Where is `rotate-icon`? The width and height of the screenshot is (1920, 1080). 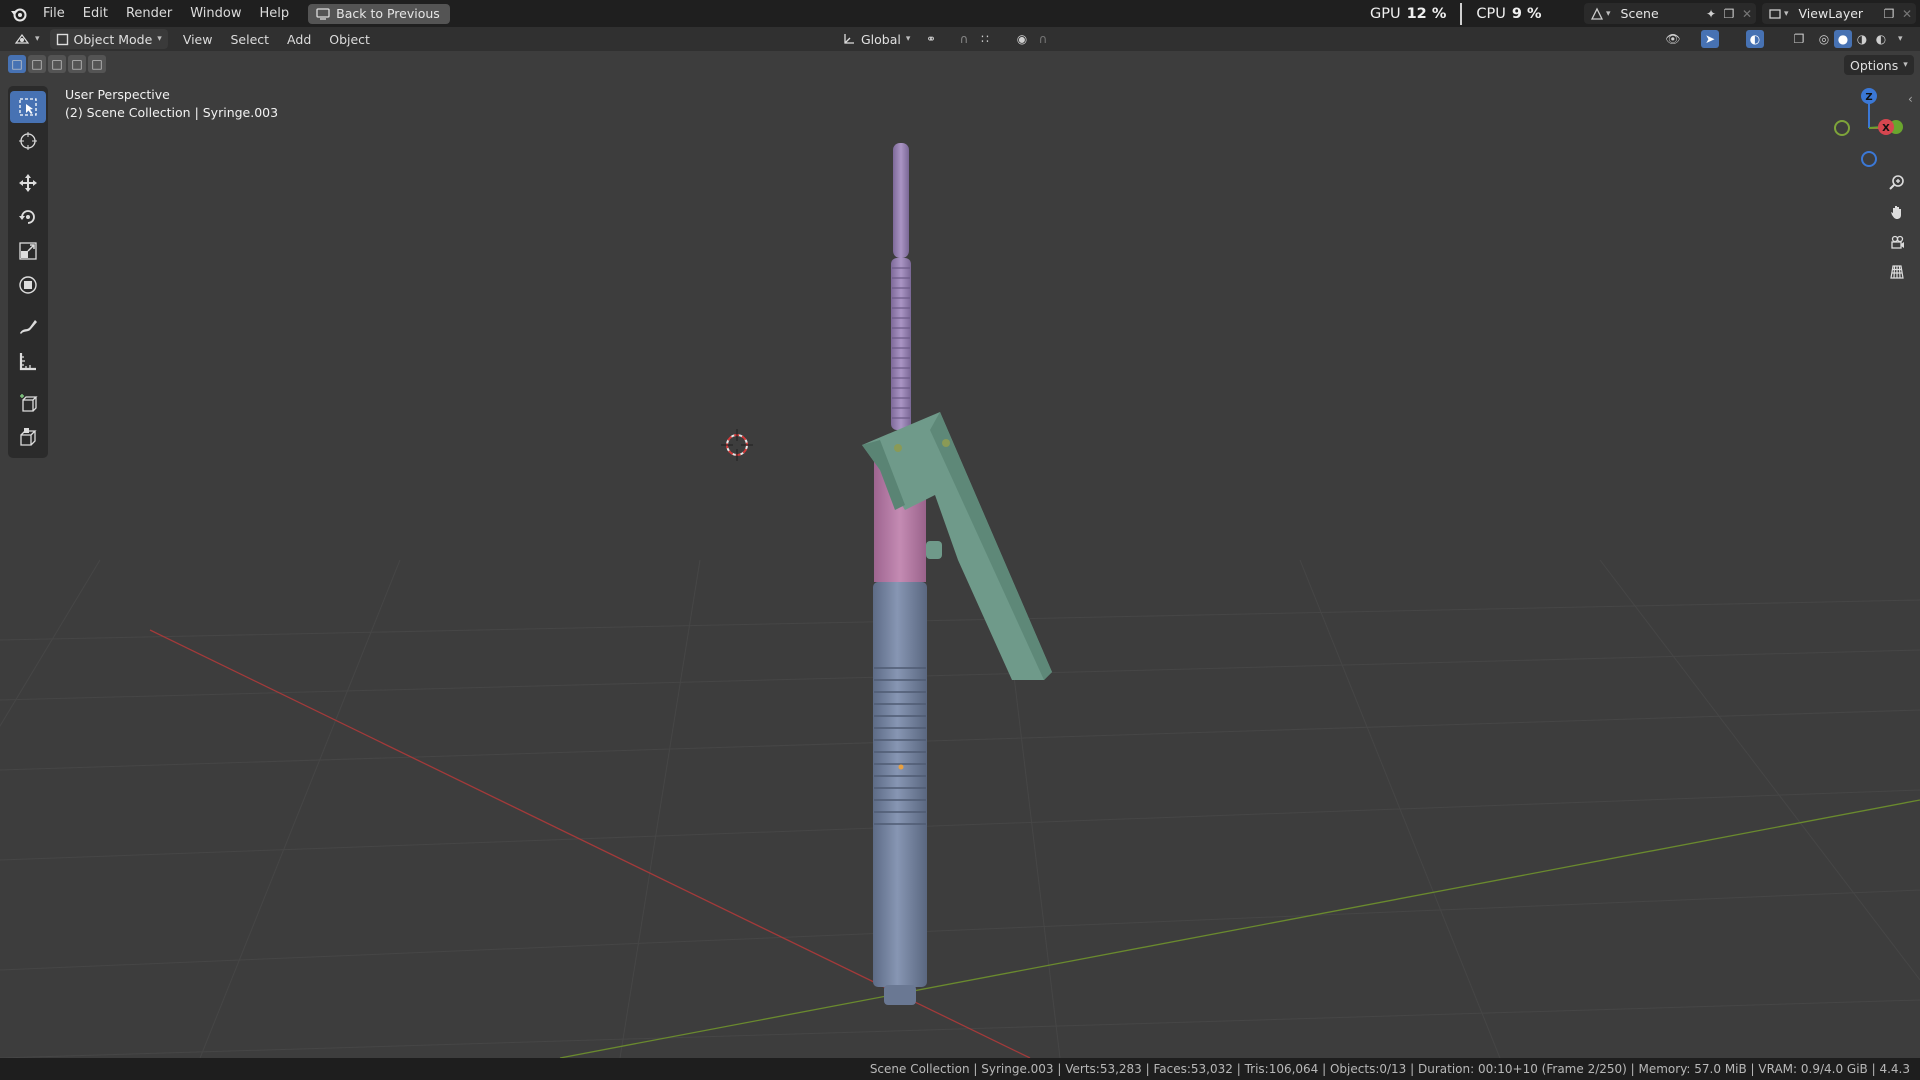 rotate-icon is located at coordinates (28, 217).